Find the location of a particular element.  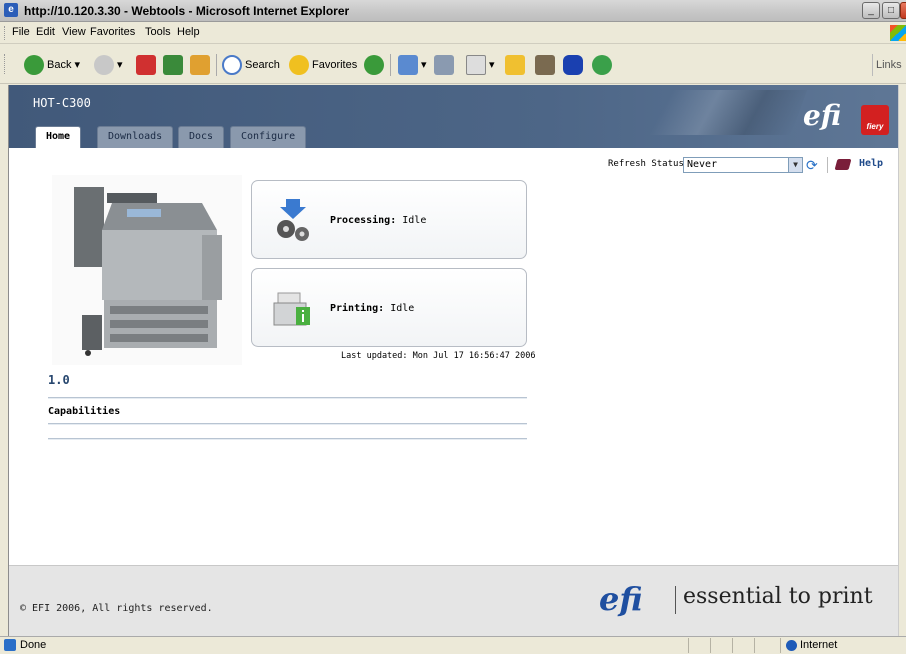

tab-docs: Docs is located at coordinates (201, 137).